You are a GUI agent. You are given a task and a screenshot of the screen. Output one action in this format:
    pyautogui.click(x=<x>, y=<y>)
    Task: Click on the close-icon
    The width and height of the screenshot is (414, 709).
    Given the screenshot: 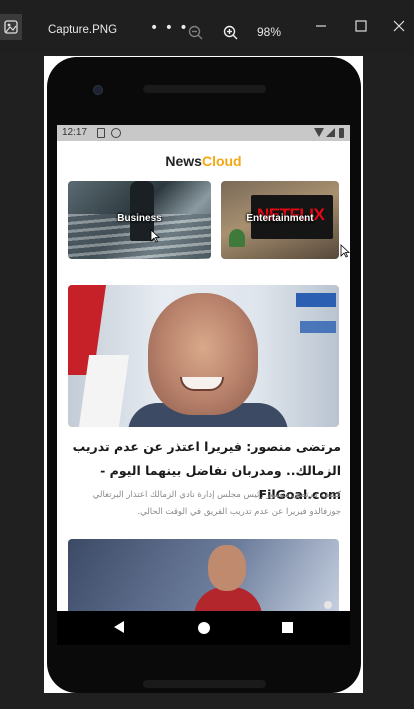 What is the action you would take?
    pyautogui.click(x=399, y=26)
    